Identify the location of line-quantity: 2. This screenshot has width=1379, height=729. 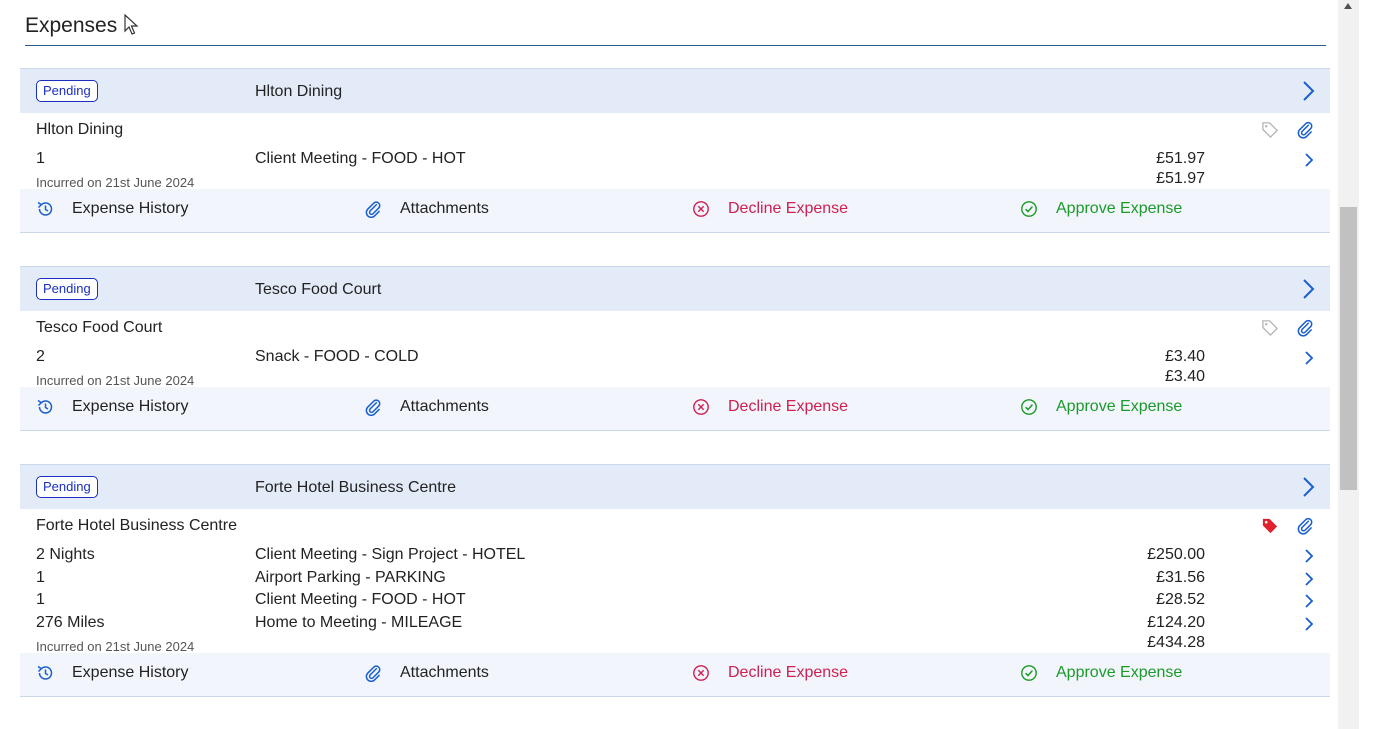
(40, 356).